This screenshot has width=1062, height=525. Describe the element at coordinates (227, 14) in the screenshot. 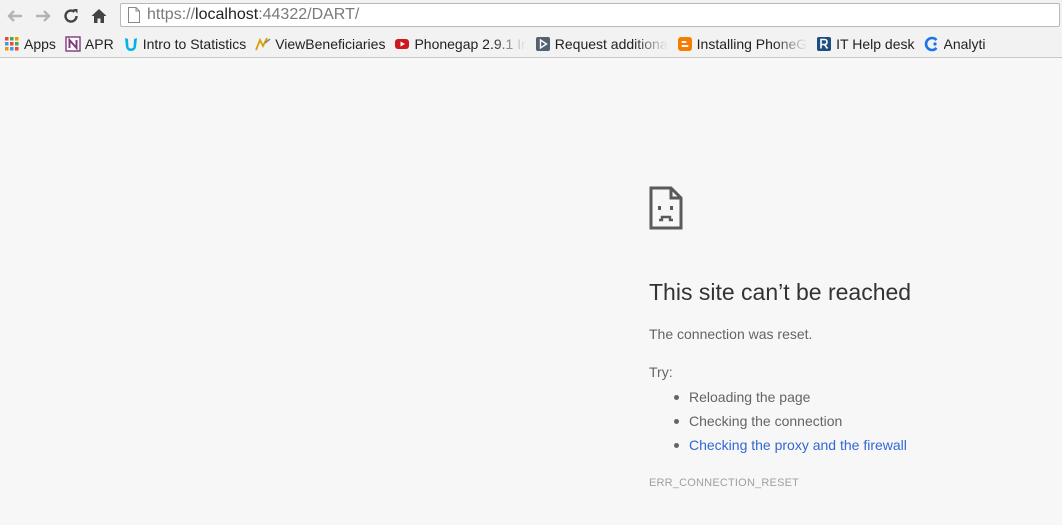

I see `url-host: localhost` at that location.